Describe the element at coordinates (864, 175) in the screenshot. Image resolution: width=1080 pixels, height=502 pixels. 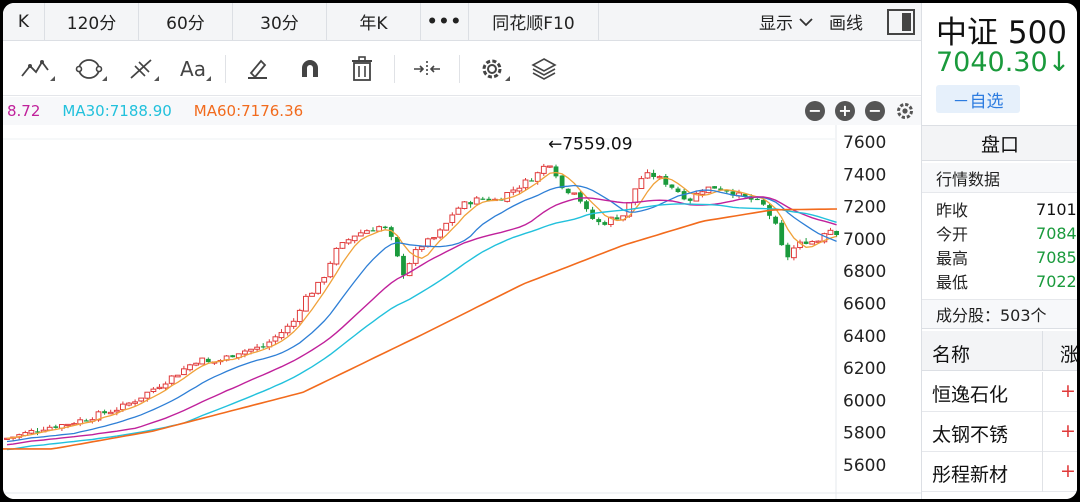
I see `y-tick-label: 7400` at that location.